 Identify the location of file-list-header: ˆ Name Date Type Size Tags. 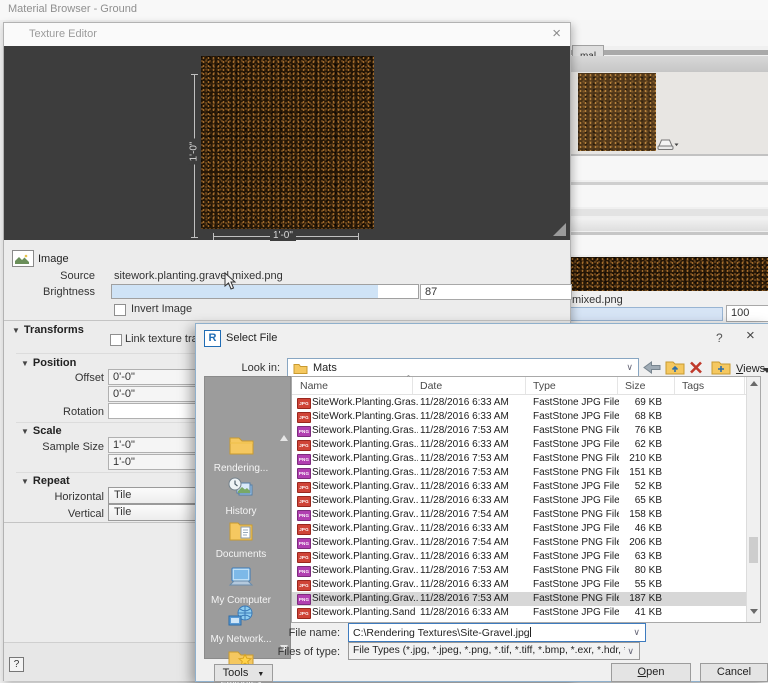
(526, 384).